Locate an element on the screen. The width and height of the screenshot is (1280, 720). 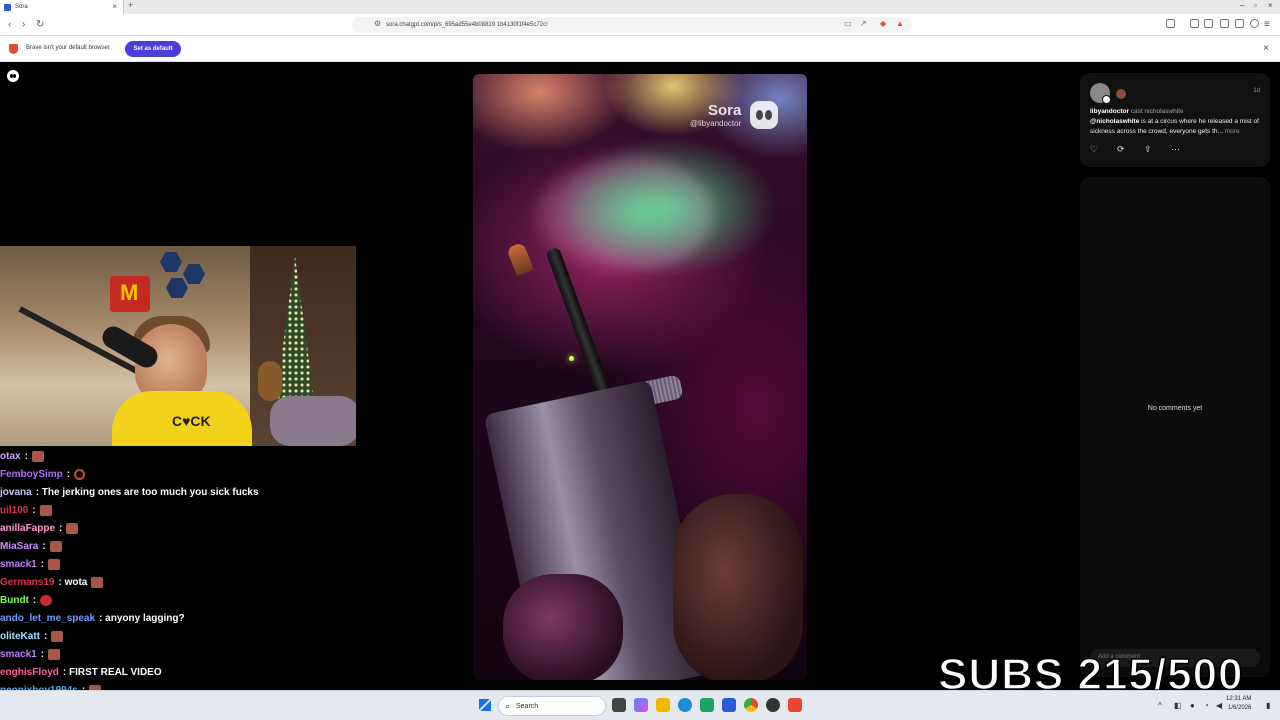
edge-icon is located at coordinates (685, 705).